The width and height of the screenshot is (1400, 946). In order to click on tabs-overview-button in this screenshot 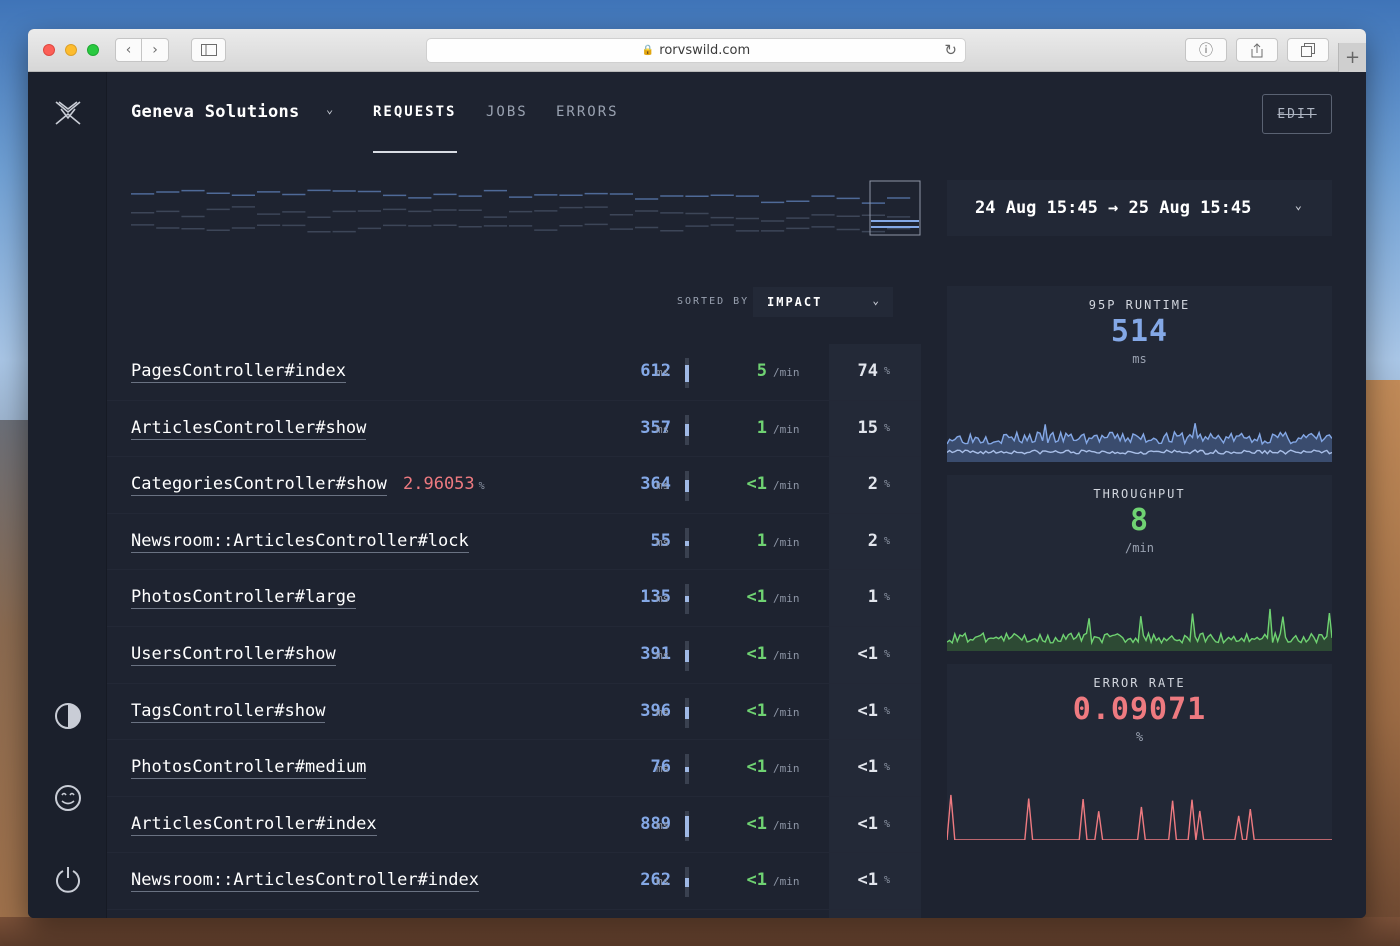, I will do `click(1308, 50)`.